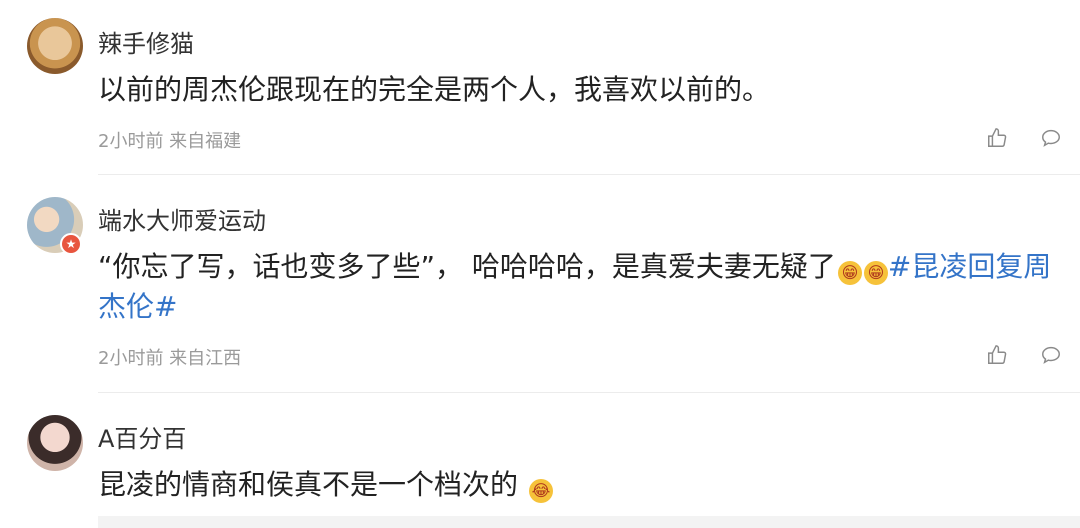 The image size is (1080, 528). Describe the element at coordinates (585, 287) in the screenshot. I see `comment-text: “你忘了写，话也变多了些”， 哈哈哈哈，是真爱夫妻无疑了 😁 😁 #昆凌回复周 杰伦#` at that location.